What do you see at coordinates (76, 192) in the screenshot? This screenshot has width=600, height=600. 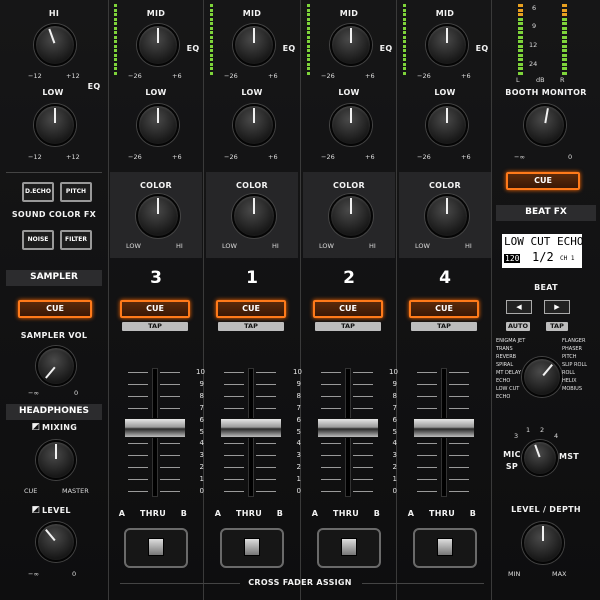 I see `pitch-fx-button: PITCH` at bounding box center [76, 192].